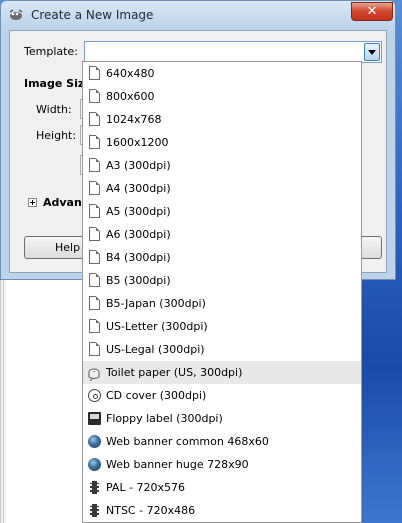  Describe the element at coordinates (222, 487) in the screenshot. I see `template-option: PAL - 720x576` at that location.